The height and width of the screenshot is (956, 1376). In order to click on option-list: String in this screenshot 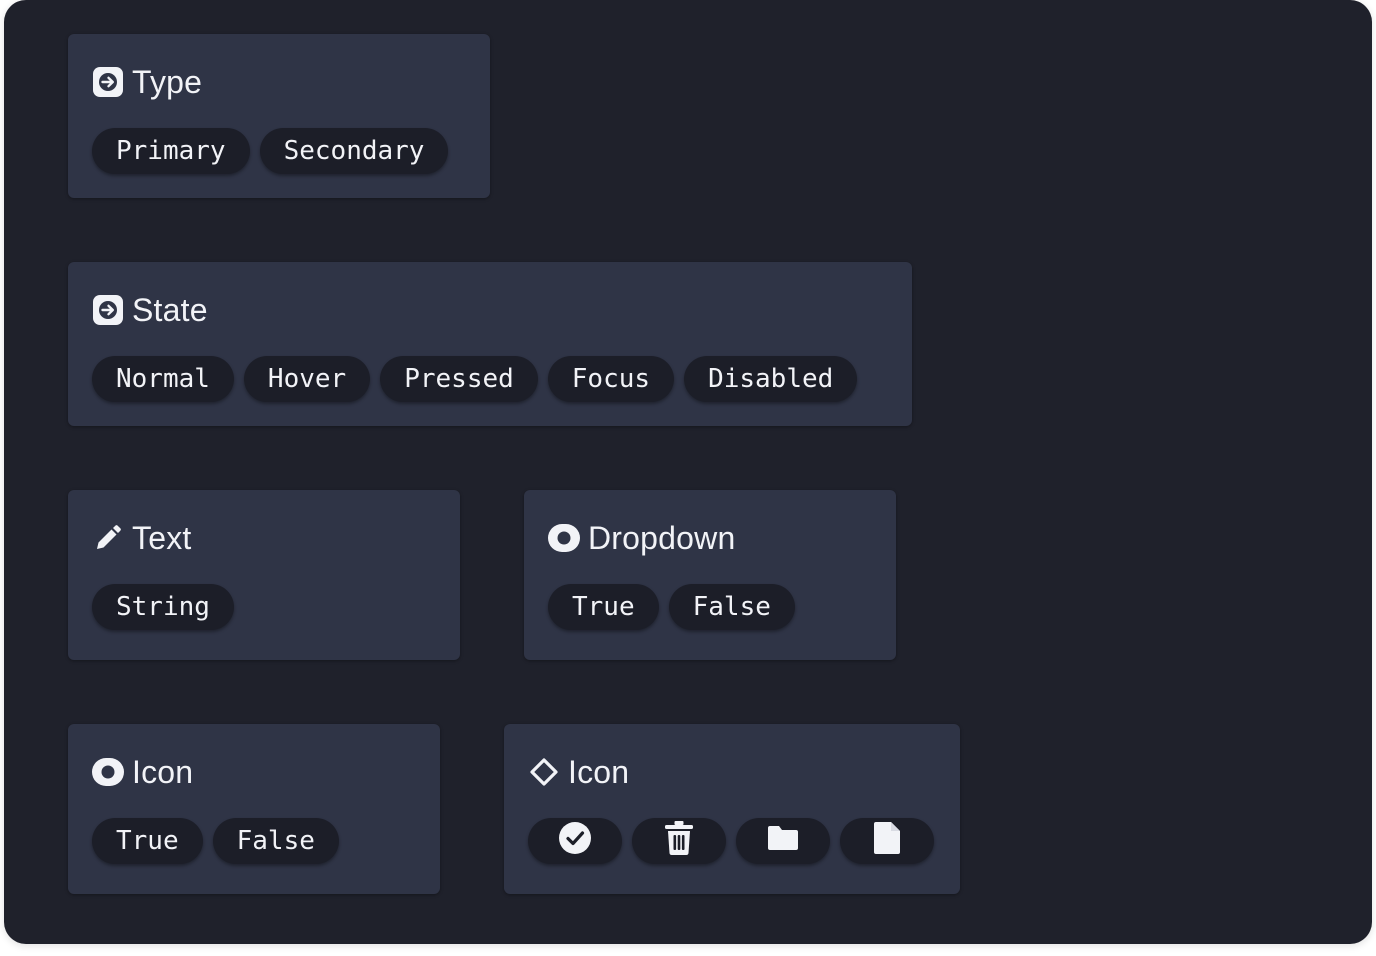, I will do `click(163, 607)`.